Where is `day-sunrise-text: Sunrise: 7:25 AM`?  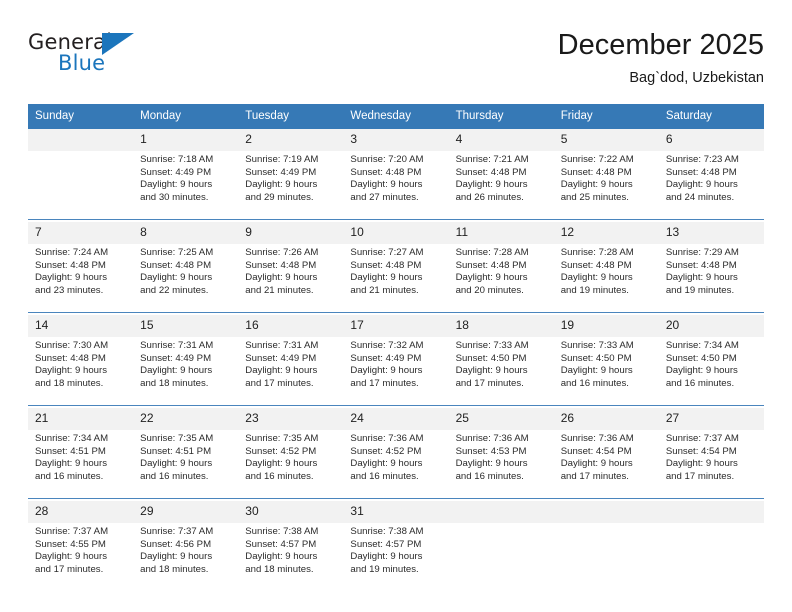 day-sunrise-text: Sunrise: 7:25 AM is located at coordinates (177, 252).